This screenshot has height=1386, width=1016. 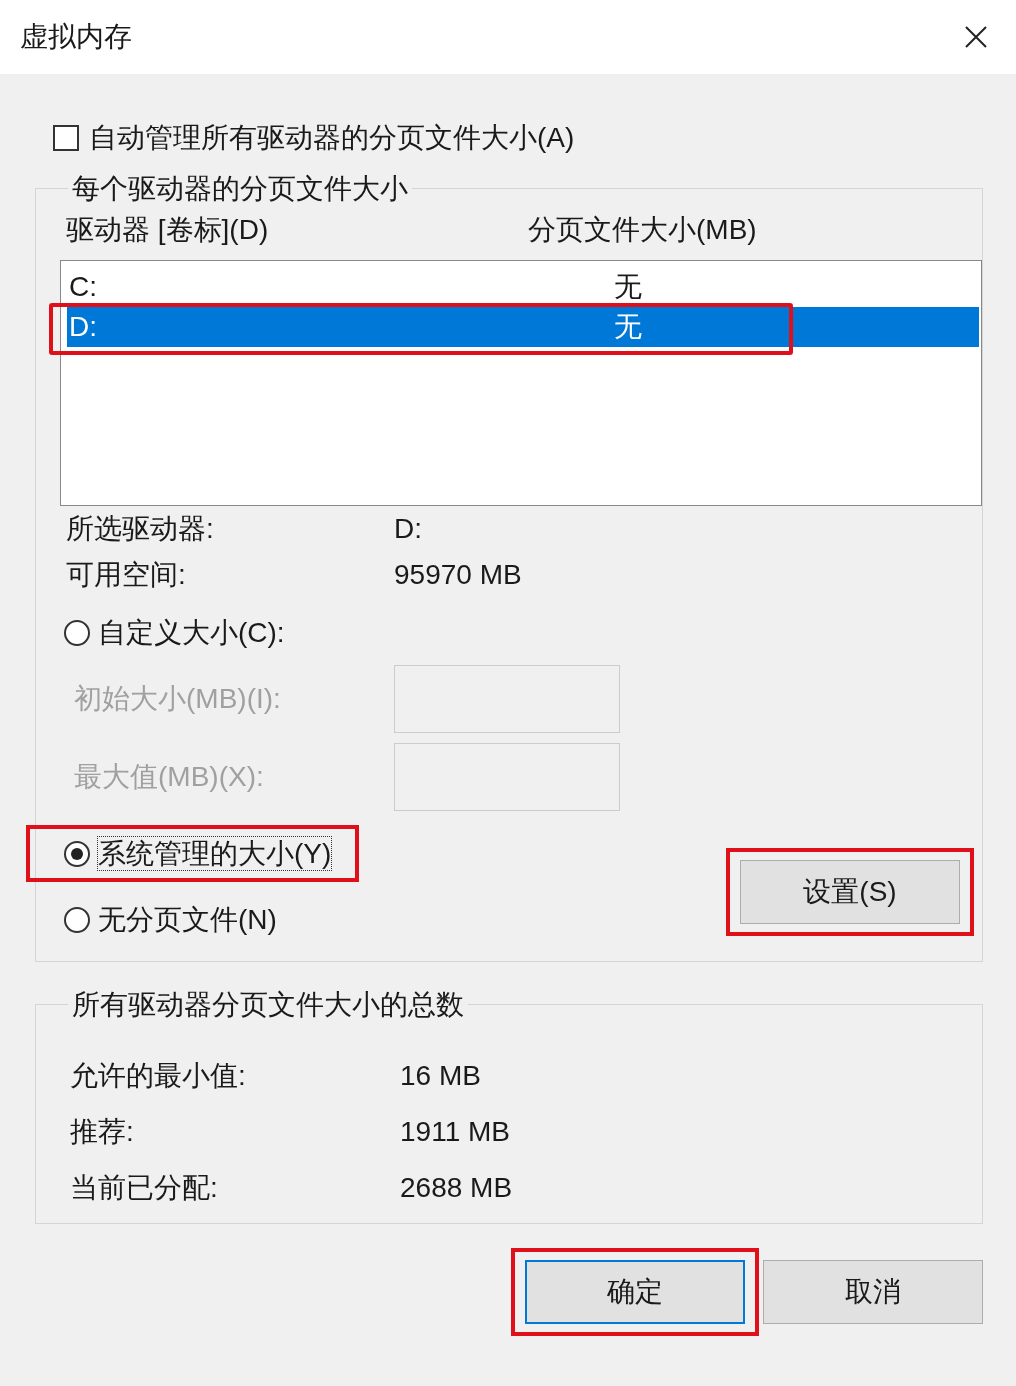 What do you see at coordinates (523, 326) in the screenshot?
I see `drive-row: D: 无` at bounding box center [523, 326].